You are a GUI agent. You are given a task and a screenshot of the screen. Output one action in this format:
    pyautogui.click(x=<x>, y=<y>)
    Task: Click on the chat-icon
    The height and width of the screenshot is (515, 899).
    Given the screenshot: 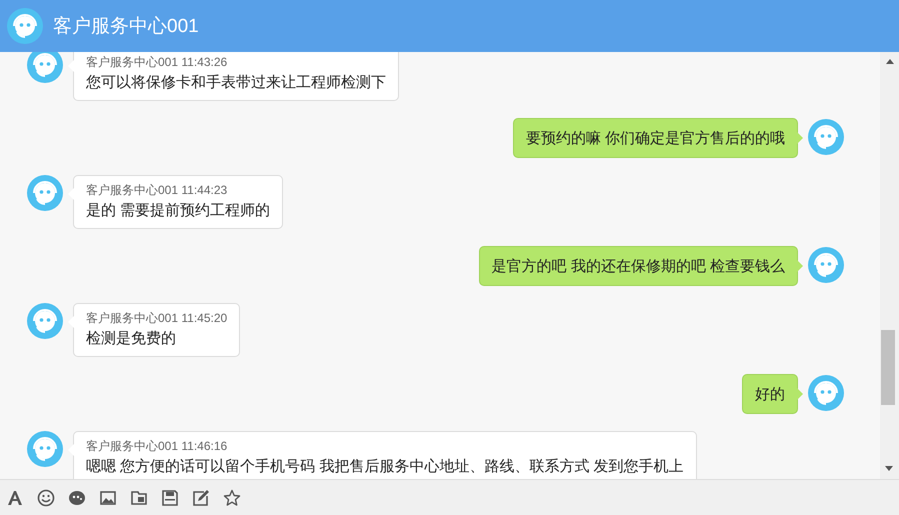 What is the action you would take?
    pyautogui.click(x=77, y=497)
    